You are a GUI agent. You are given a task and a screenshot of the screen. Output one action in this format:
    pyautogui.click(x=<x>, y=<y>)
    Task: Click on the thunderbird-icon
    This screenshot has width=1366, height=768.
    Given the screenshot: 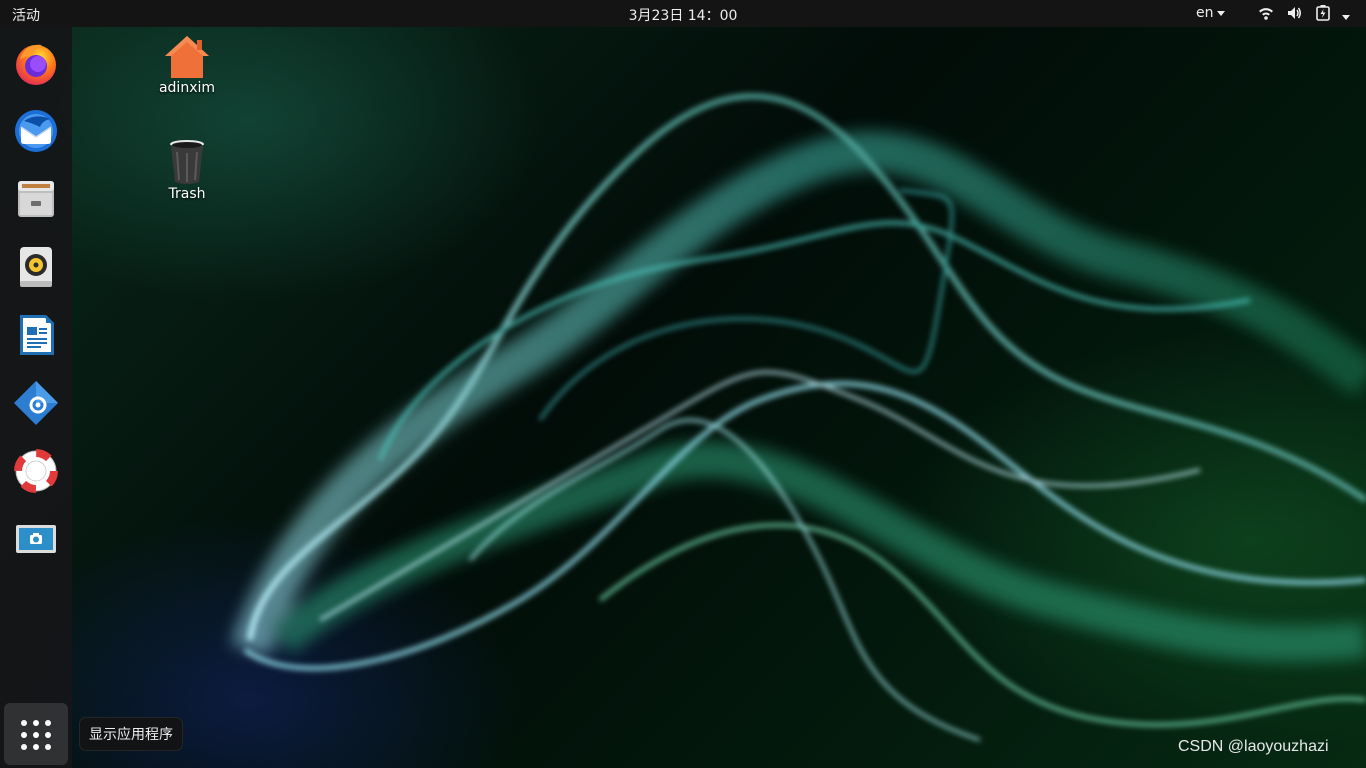 What is the action you would take?
    pyautogui.click(x=36, y=131)
    